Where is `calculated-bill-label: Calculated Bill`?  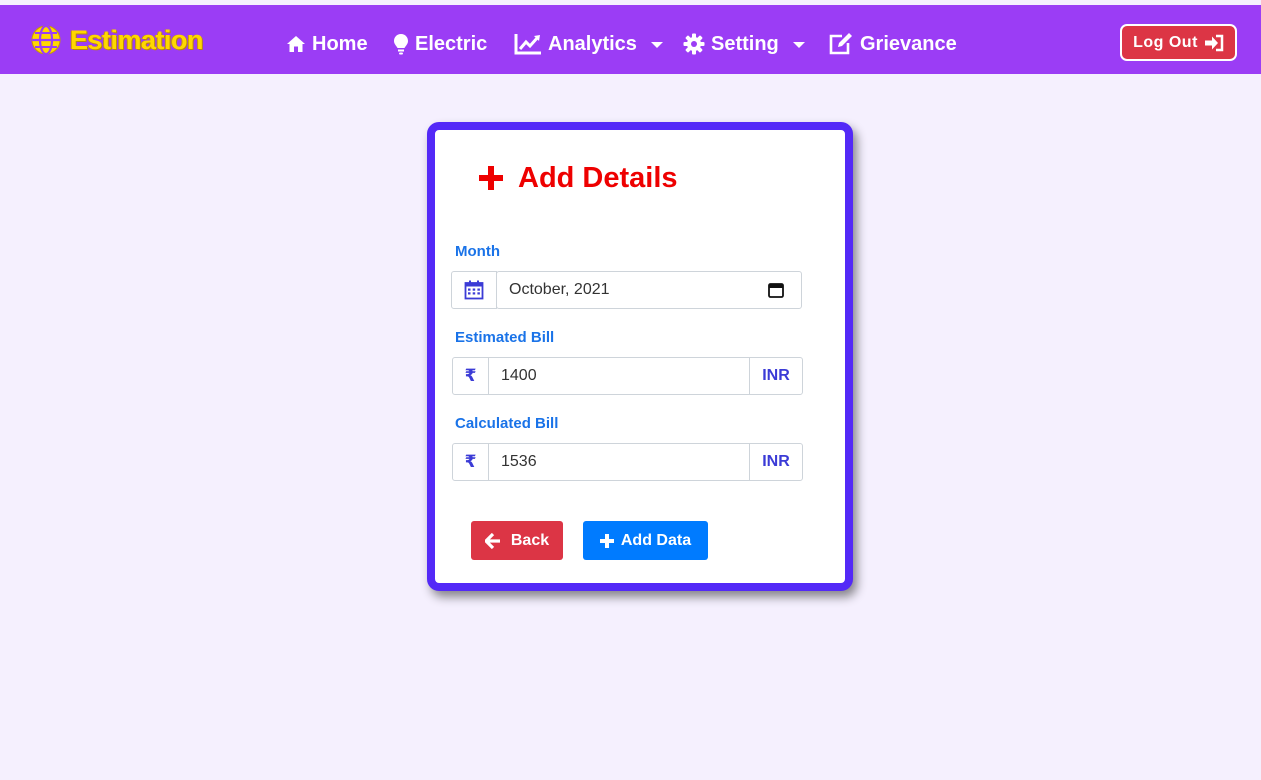 calculated-bill-label: Calculated Bill is located at coordinates (507, 423).